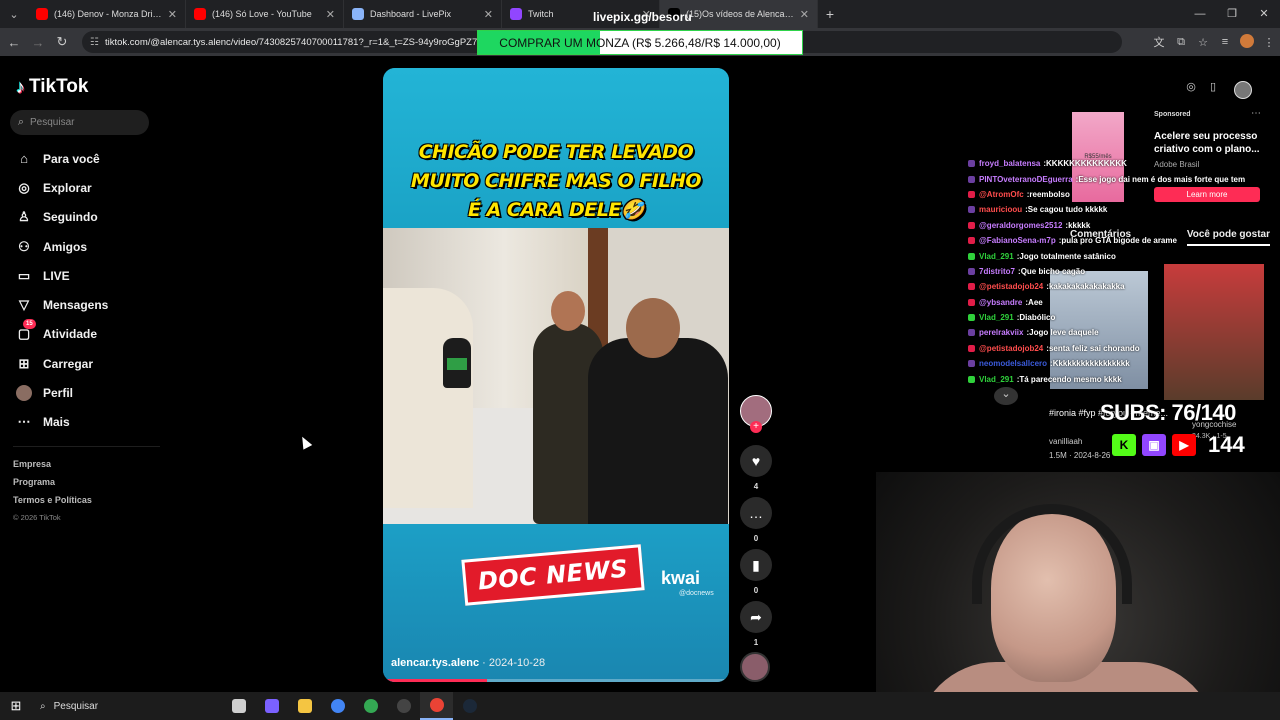 The height and width of the screenshot is (720, 1280). I want to click on sidebar-item-friends: ⚇ Amigos, so click(91, 246).